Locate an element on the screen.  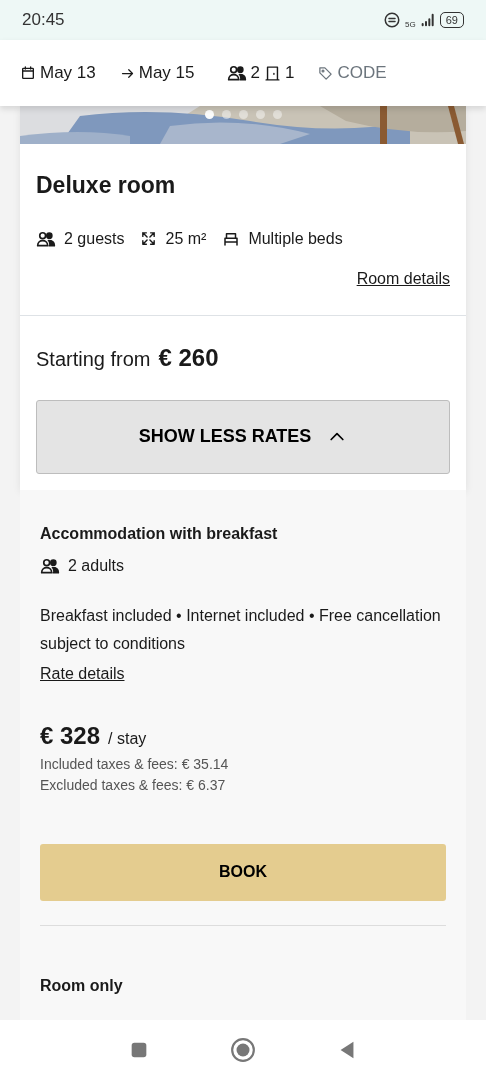
do-not-disturb-icon is located at coordinates (392, 20).